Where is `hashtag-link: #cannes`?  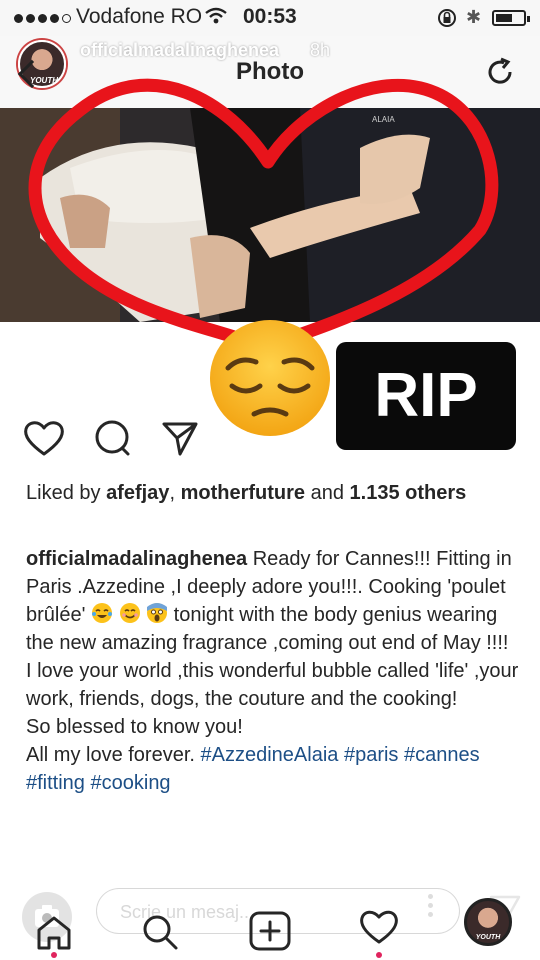
hashtag-link: #cannes is located at coordinates (442, 755).